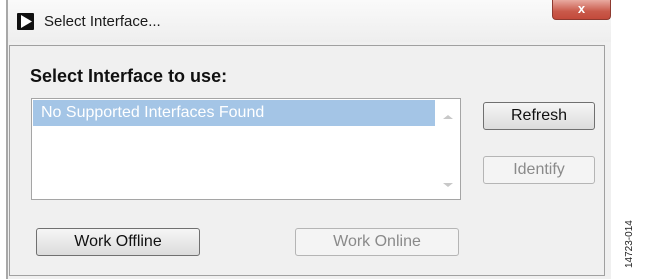  I want to click on refresh-button: Refresh, so click(539, 116).